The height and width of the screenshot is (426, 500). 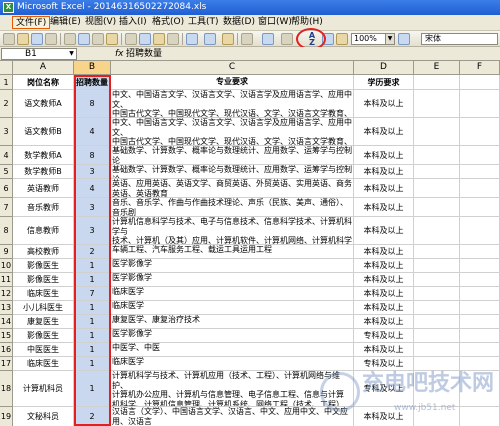 What do you see at coordinates (307, 22) in the screenshot?
I see `menu-help: 帮助(H)` at bounding box center [307, 22].